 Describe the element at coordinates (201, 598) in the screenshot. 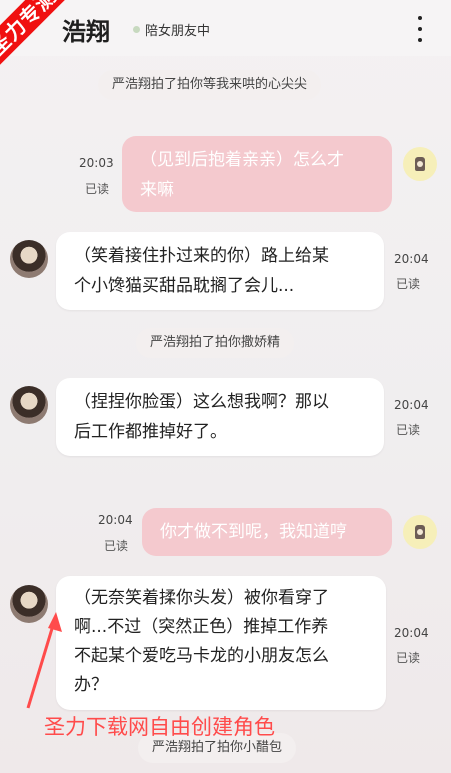

I see `message-line: （无奈笑着揉你头发）被你看穿了` at that location.